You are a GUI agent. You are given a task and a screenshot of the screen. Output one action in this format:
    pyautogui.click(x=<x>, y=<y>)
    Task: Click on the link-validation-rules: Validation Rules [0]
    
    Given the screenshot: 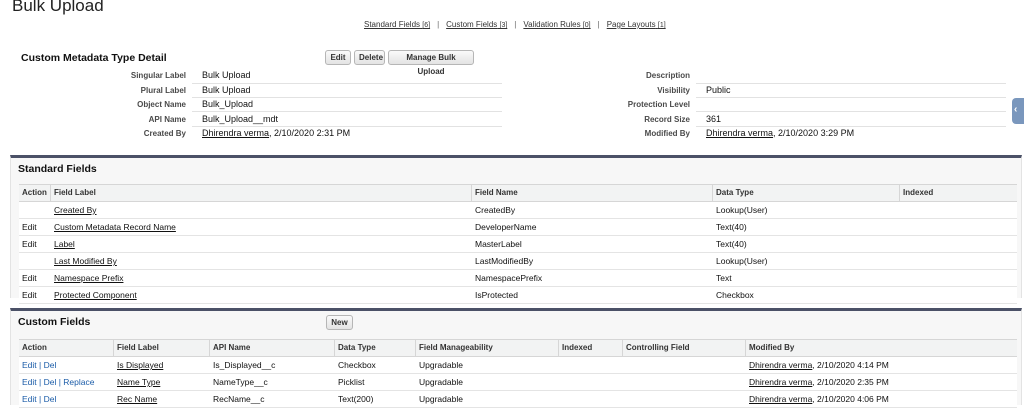 What is the action you would take?
    pyautogui.click(x=556, y=24)
    